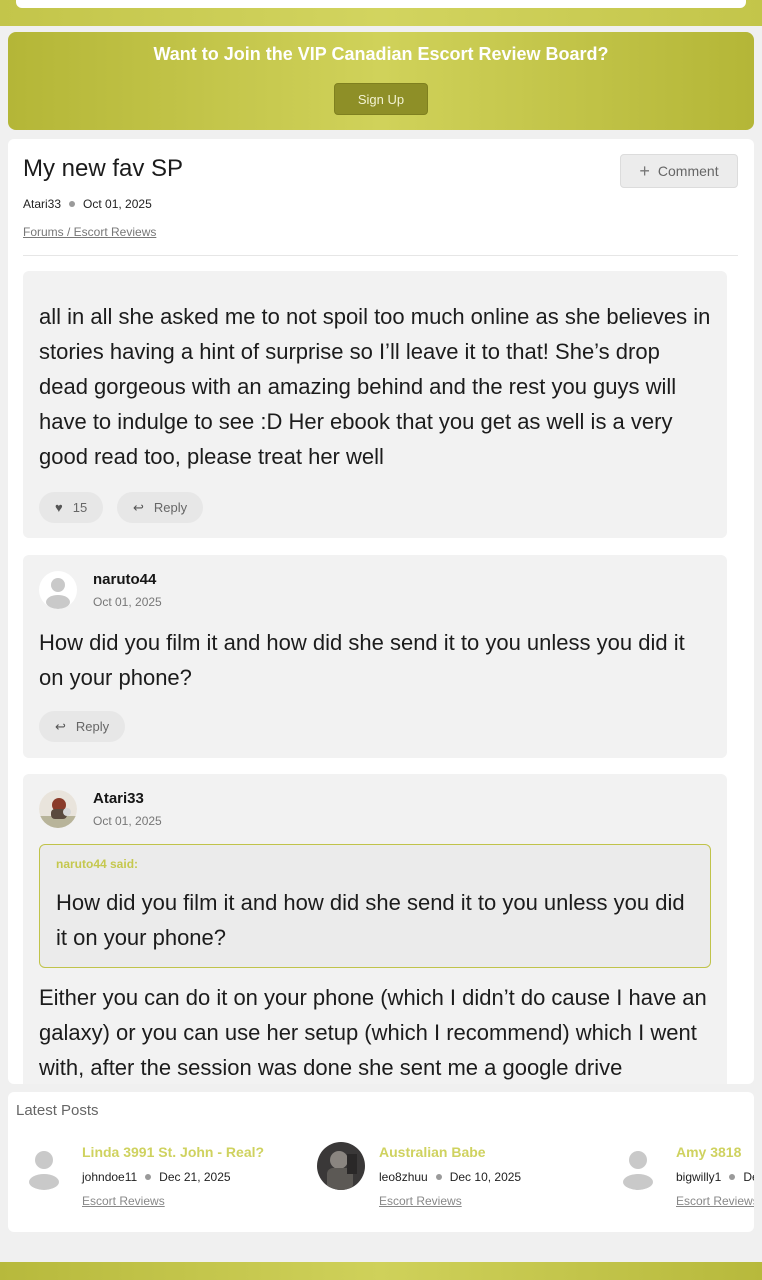  What do you see at coordinates (124, 579) in the screenshot?
I see `post-author: naruto44` at bounding box center [124, 579].